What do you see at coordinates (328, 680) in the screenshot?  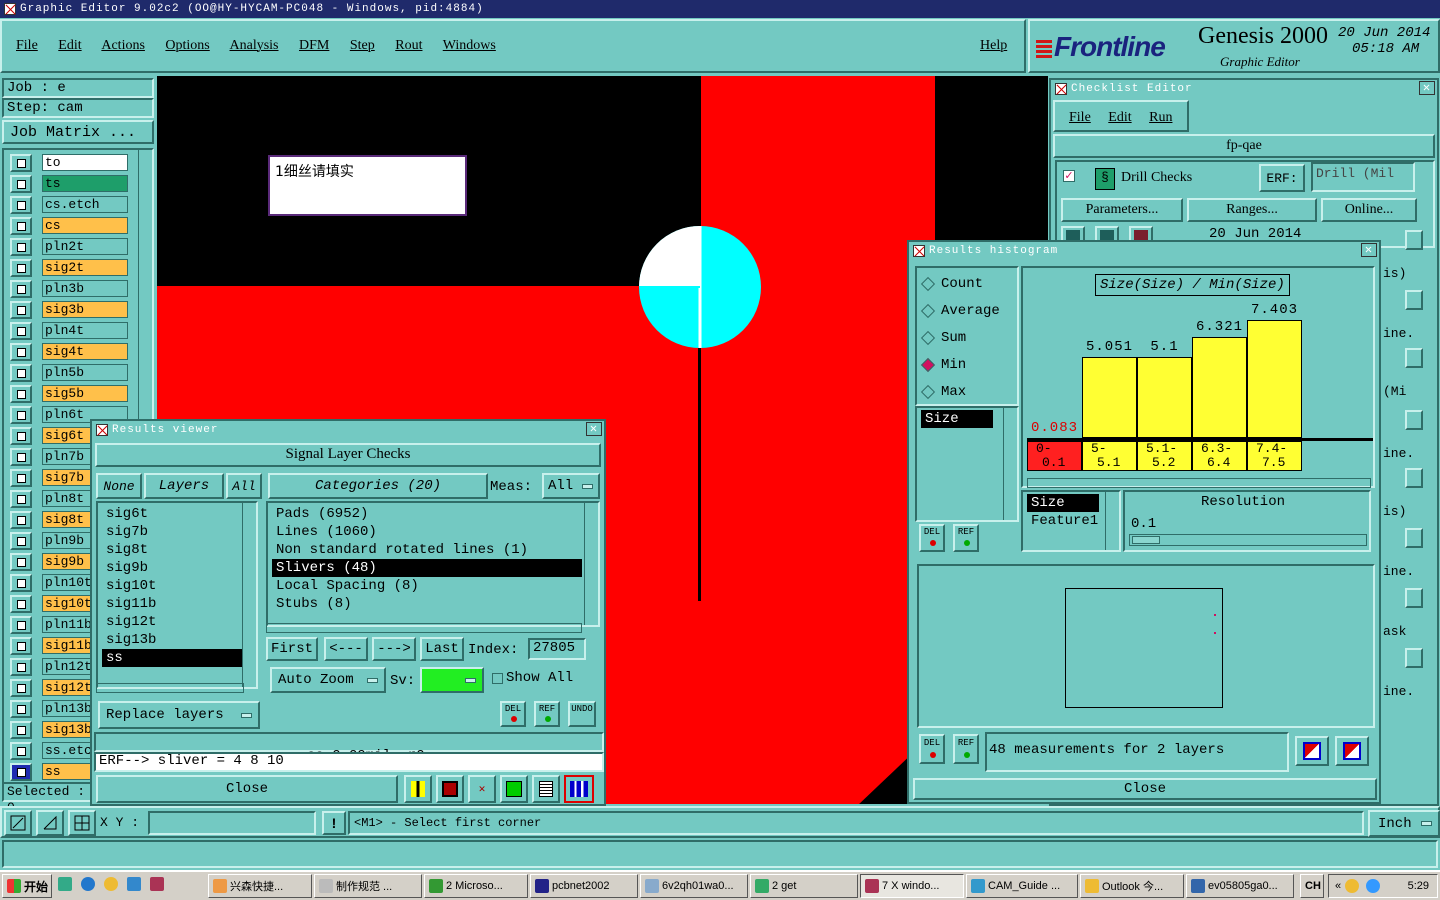 I see `auto-zoom-dropdown: Auto Zoom` at bounding box center [328, 680].